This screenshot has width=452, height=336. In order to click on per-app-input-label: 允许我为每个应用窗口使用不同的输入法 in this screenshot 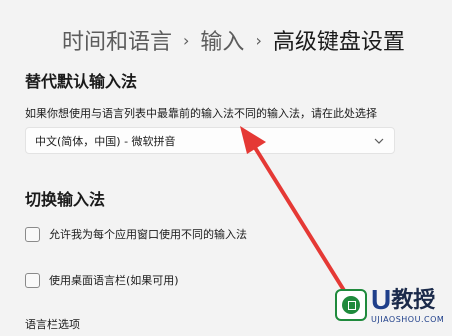, I will do `click(148, 234)`.